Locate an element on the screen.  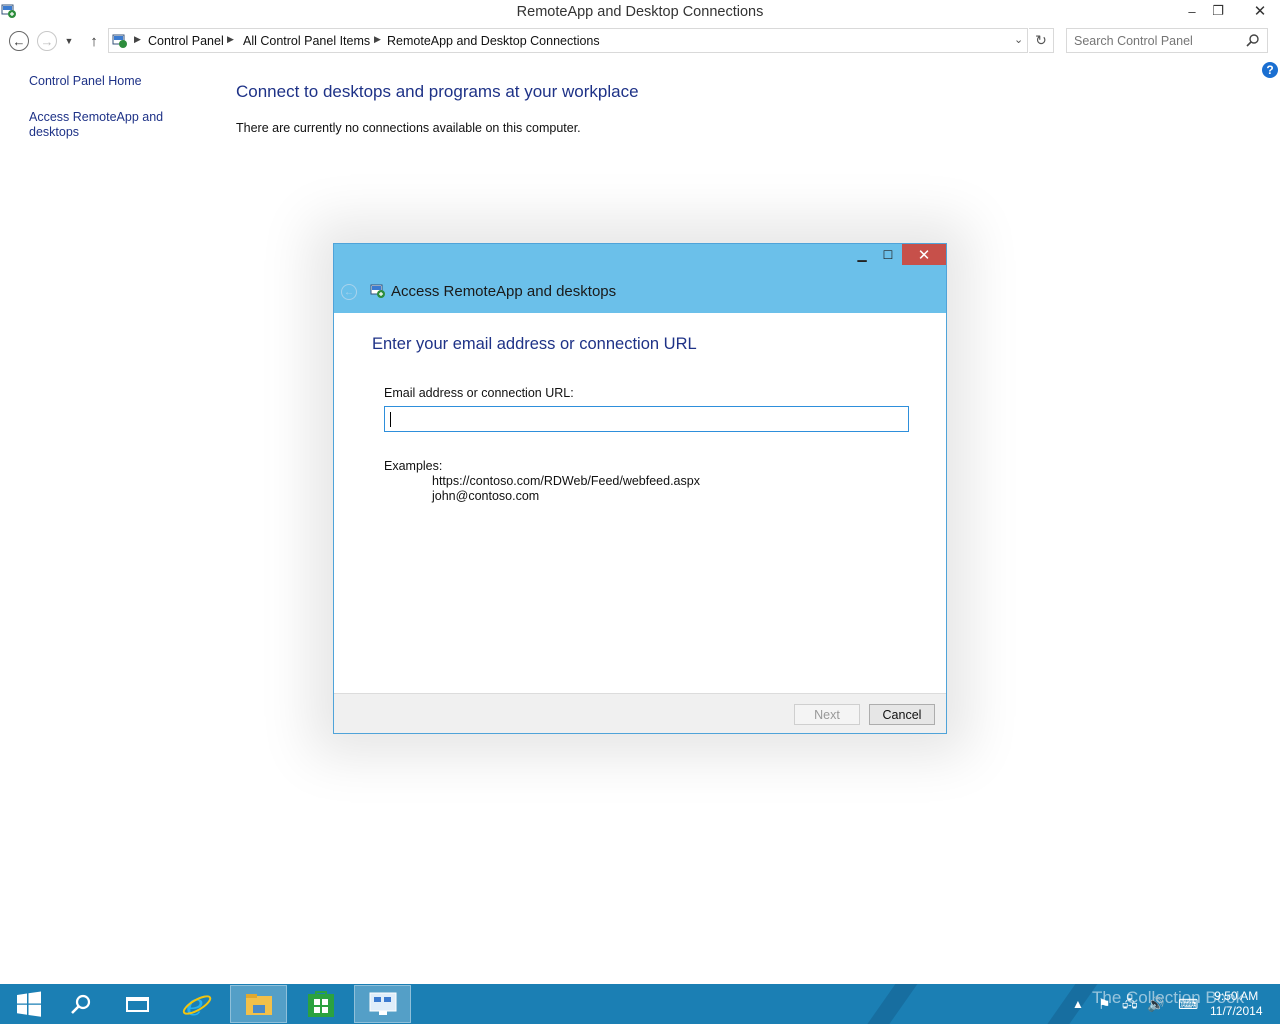
task-view-icon is located at coordinates (137, 1004).